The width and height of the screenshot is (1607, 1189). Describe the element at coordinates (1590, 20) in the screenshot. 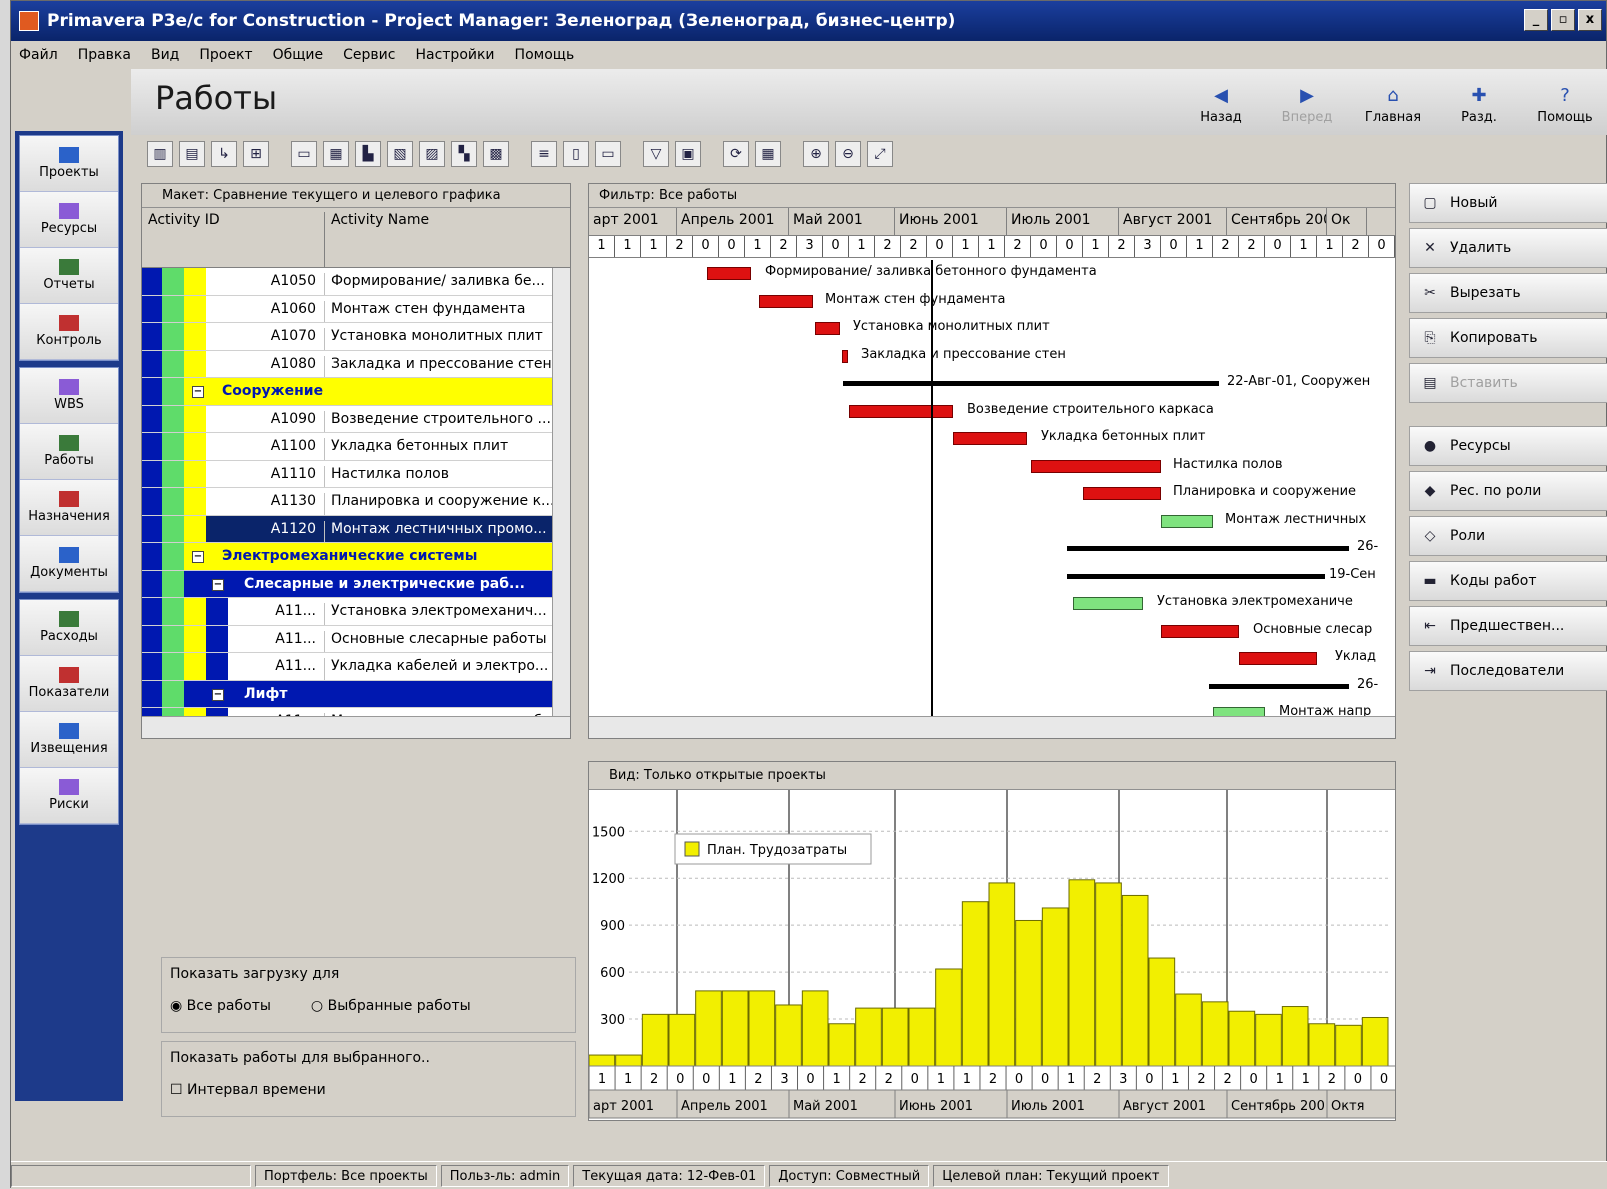

I see `close-button: x` at that location.